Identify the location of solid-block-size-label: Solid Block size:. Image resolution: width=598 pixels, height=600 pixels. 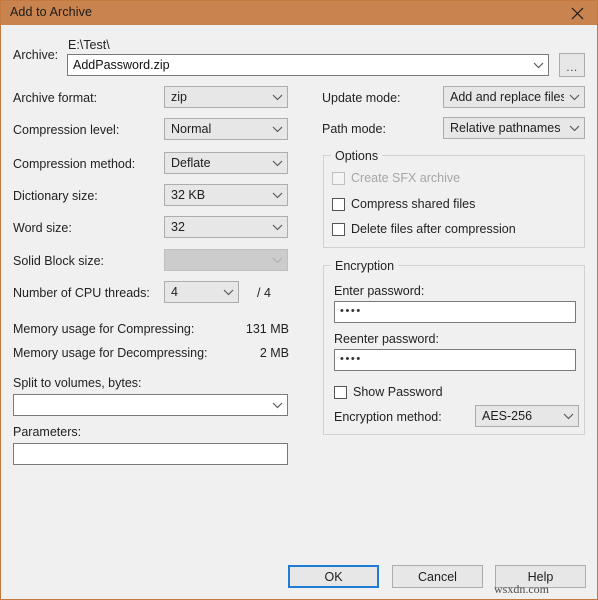
(59, 261).